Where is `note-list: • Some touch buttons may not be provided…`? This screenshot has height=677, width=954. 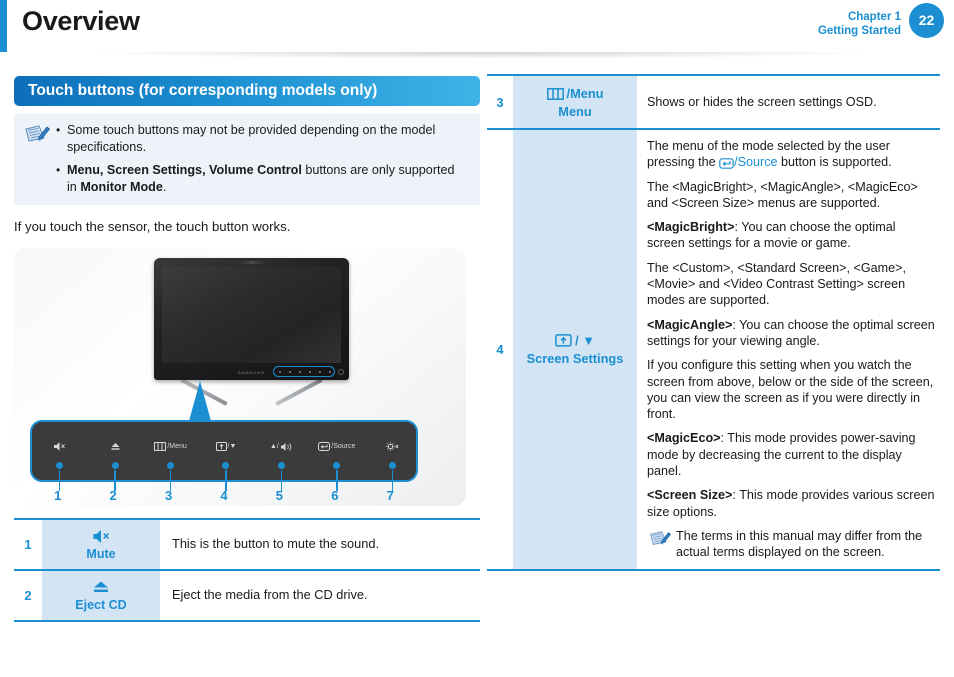
note-list: • Some touch buttons may not be provided… is located at coordinates (261, 158).